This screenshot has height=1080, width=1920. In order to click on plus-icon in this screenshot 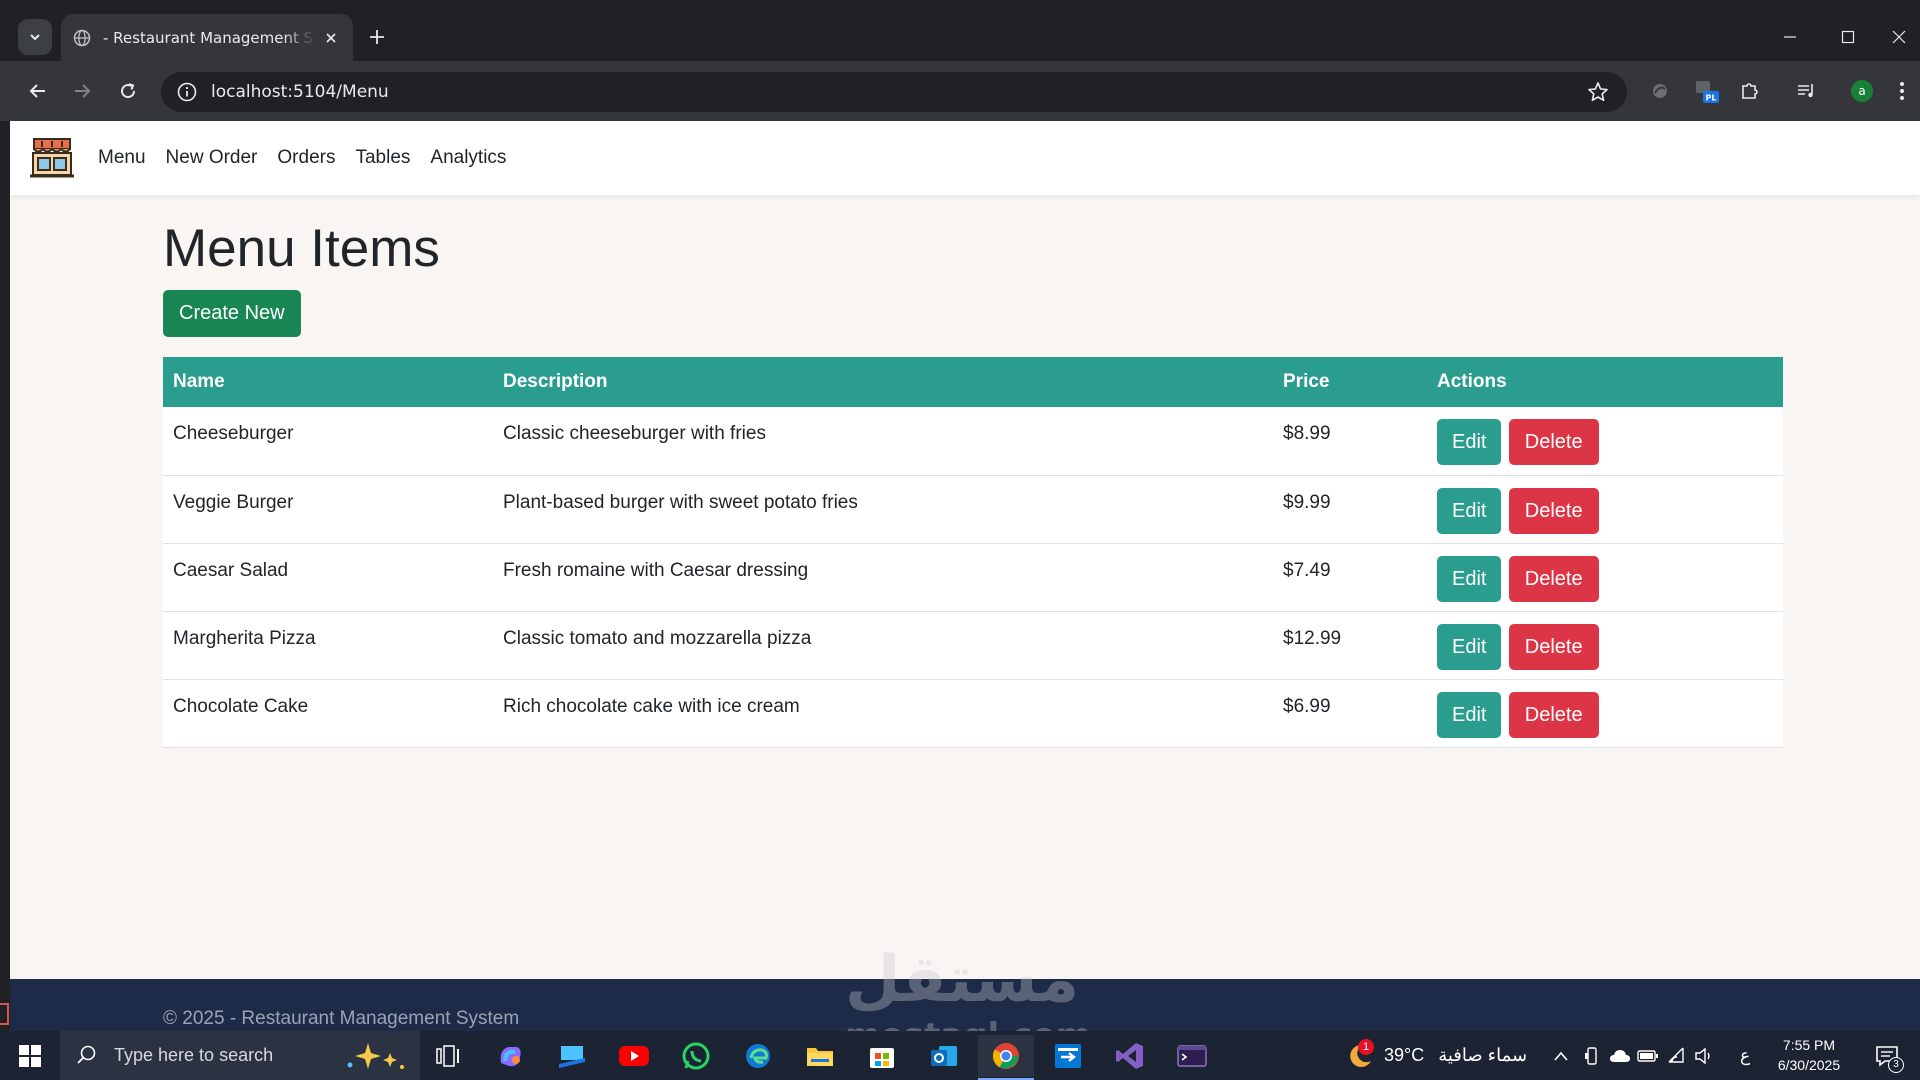, I will do `click(377, 37)`.